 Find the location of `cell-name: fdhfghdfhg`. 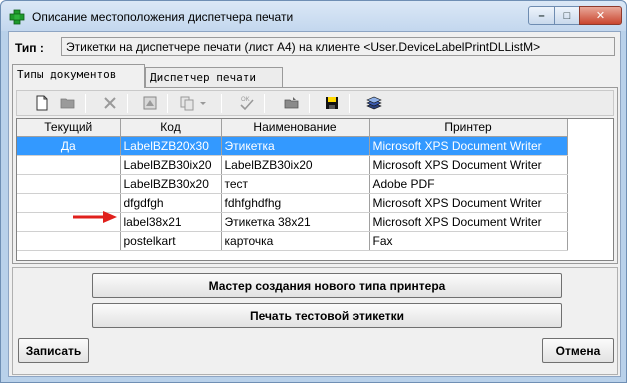

cell-name: fdhfghdfhg is located at coordinates (295, 203).